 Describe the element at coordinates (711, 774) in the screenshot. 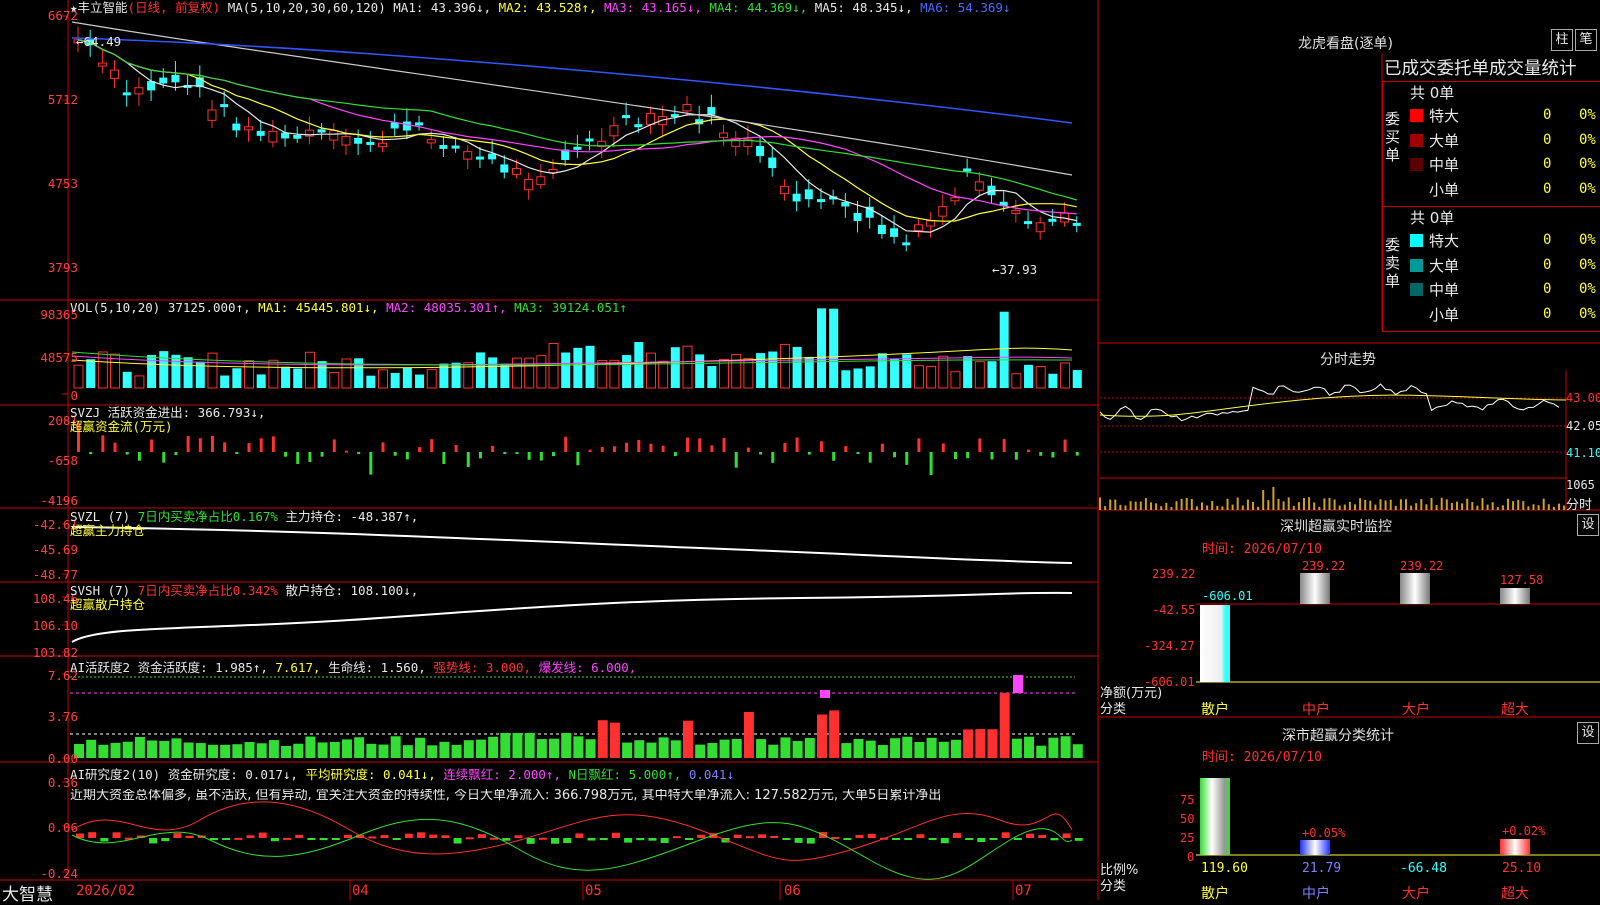

I see `ai2-value: 0.041↓` at that location.